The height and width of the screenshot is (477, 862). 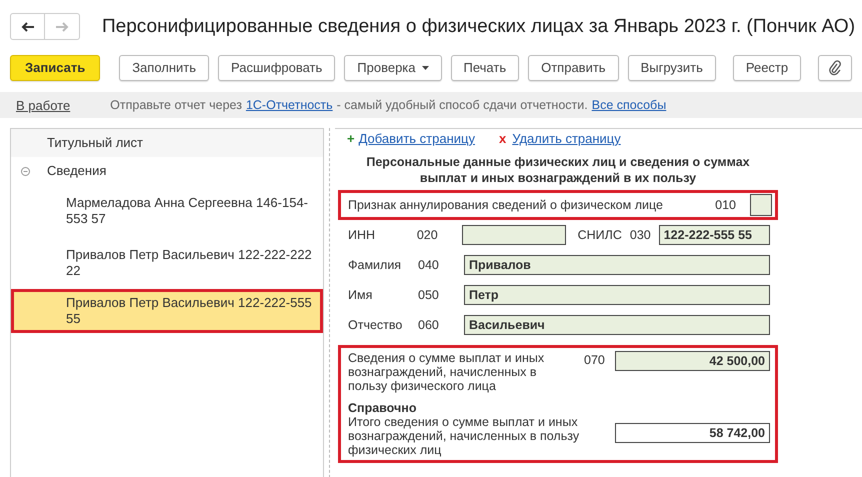 I want to click on info-text: - самый удобный способ сдачи отчетности., so click(x=462, y=105).